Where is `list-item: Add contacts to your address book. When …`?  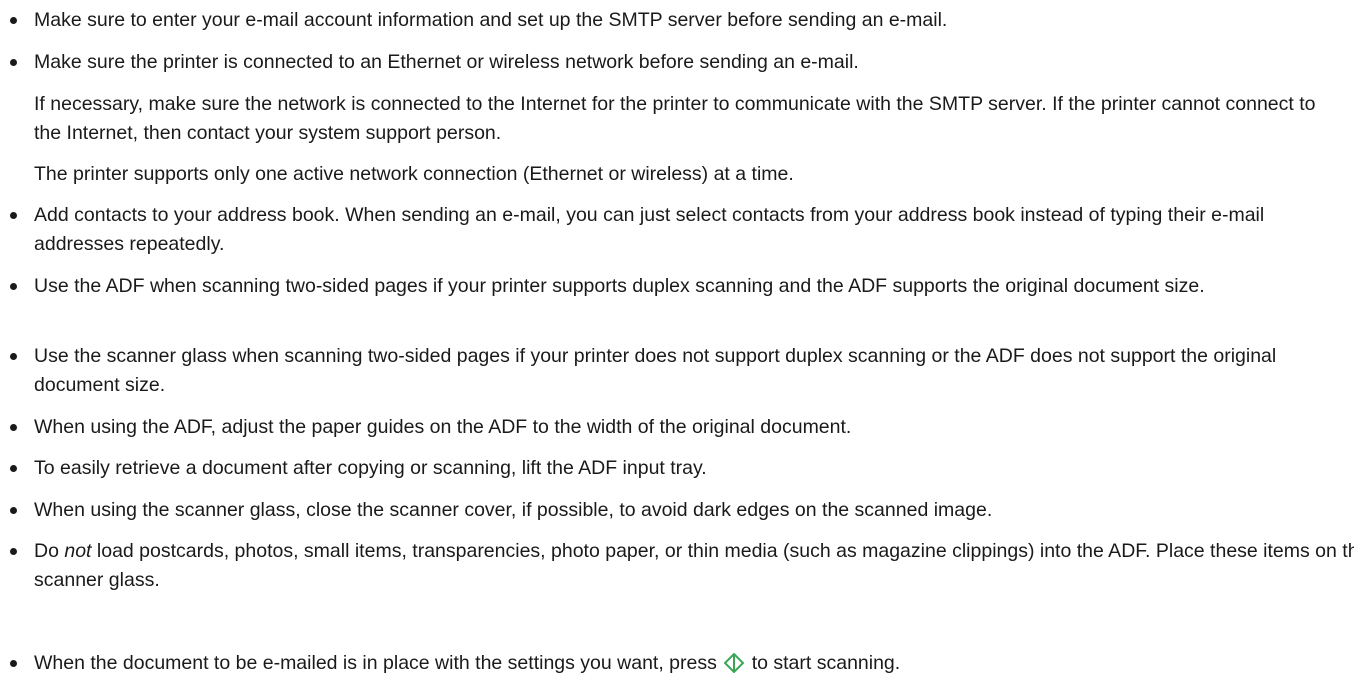
list-item: Add contacts to your address book. When … is located at coordinates (677, 230).